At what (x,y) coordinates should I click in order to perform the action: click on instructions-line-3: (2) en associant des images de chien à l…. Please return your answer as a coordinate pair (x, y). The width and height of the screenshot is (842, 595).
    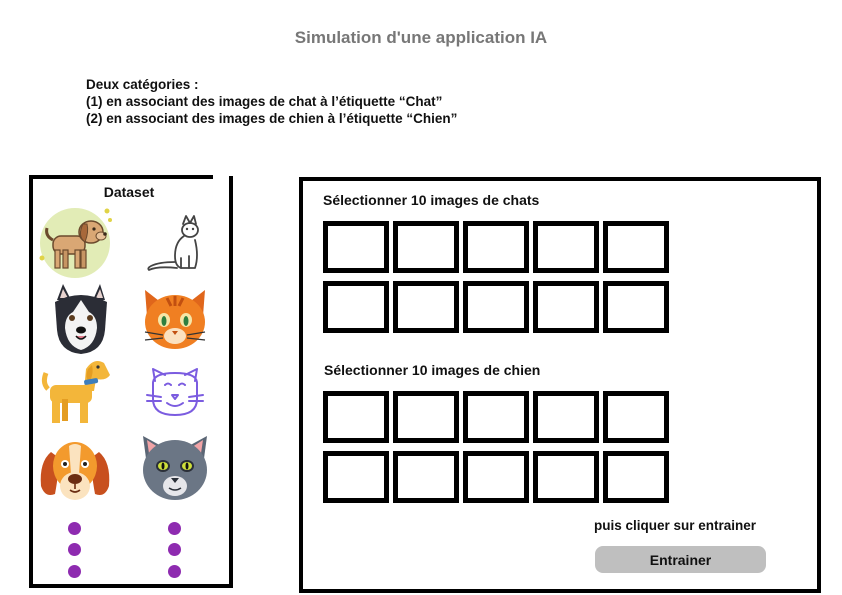
    Looking at the image, I should click on (272, 118).